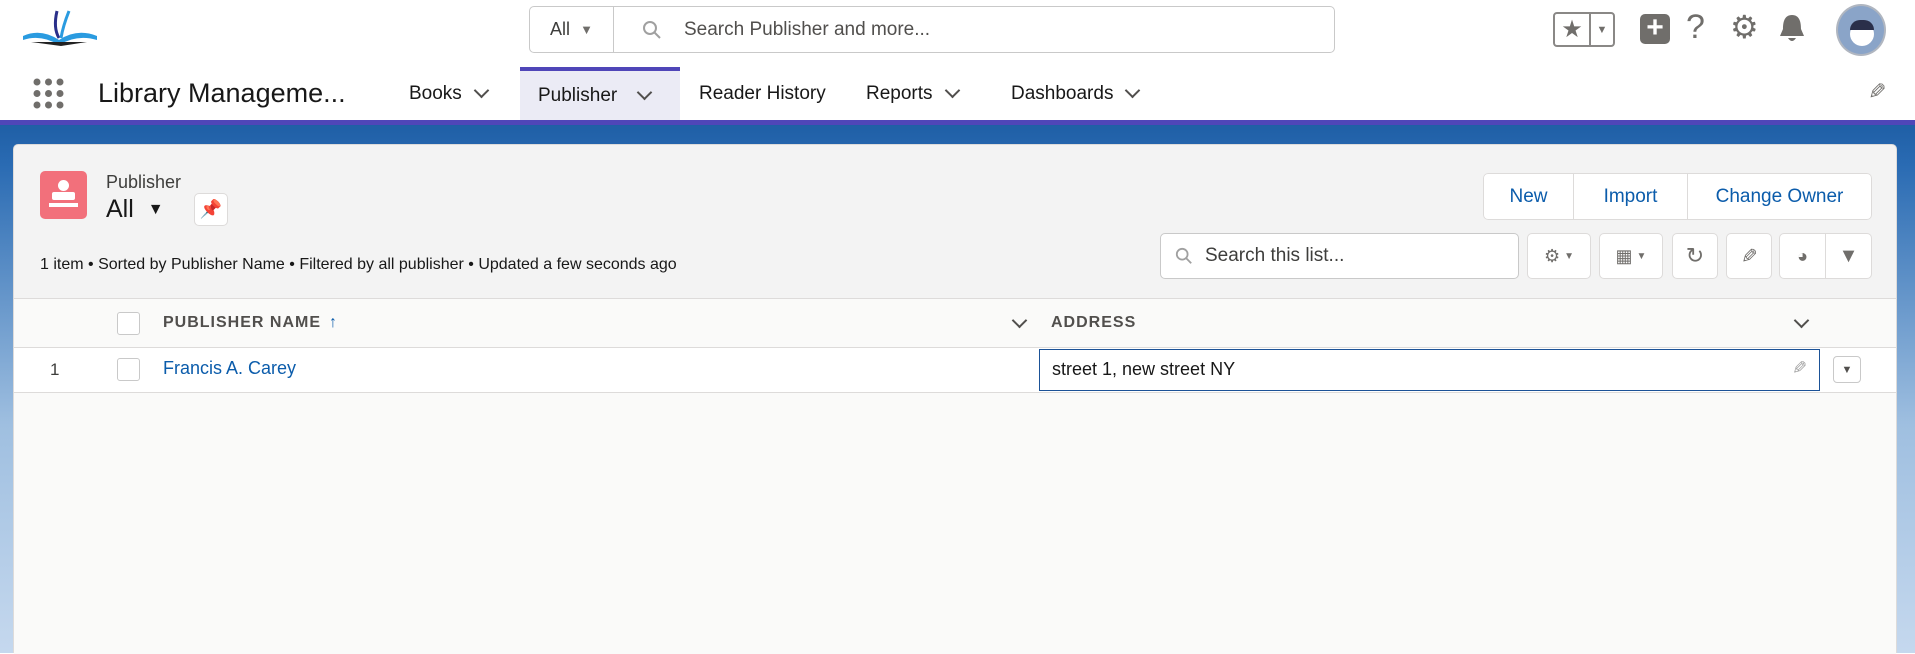  Describe the element at coordinates (955, 323) in the screenshot. I see `table-header-row: PUBLISHER NAME ↑ ADDRESS` at that location.